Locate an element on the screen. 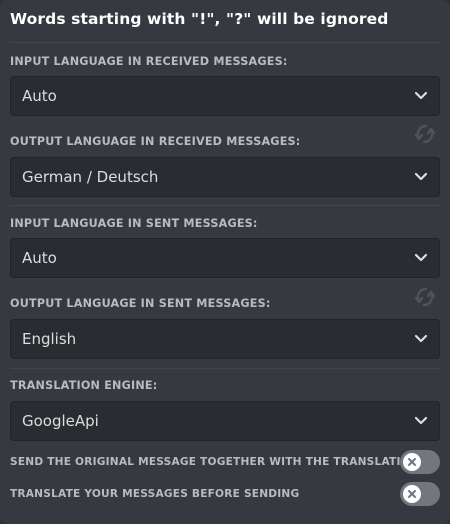 This screenshot has width=450, height=524. select-value: German / Deutsch is located at coordinates (90, 177).